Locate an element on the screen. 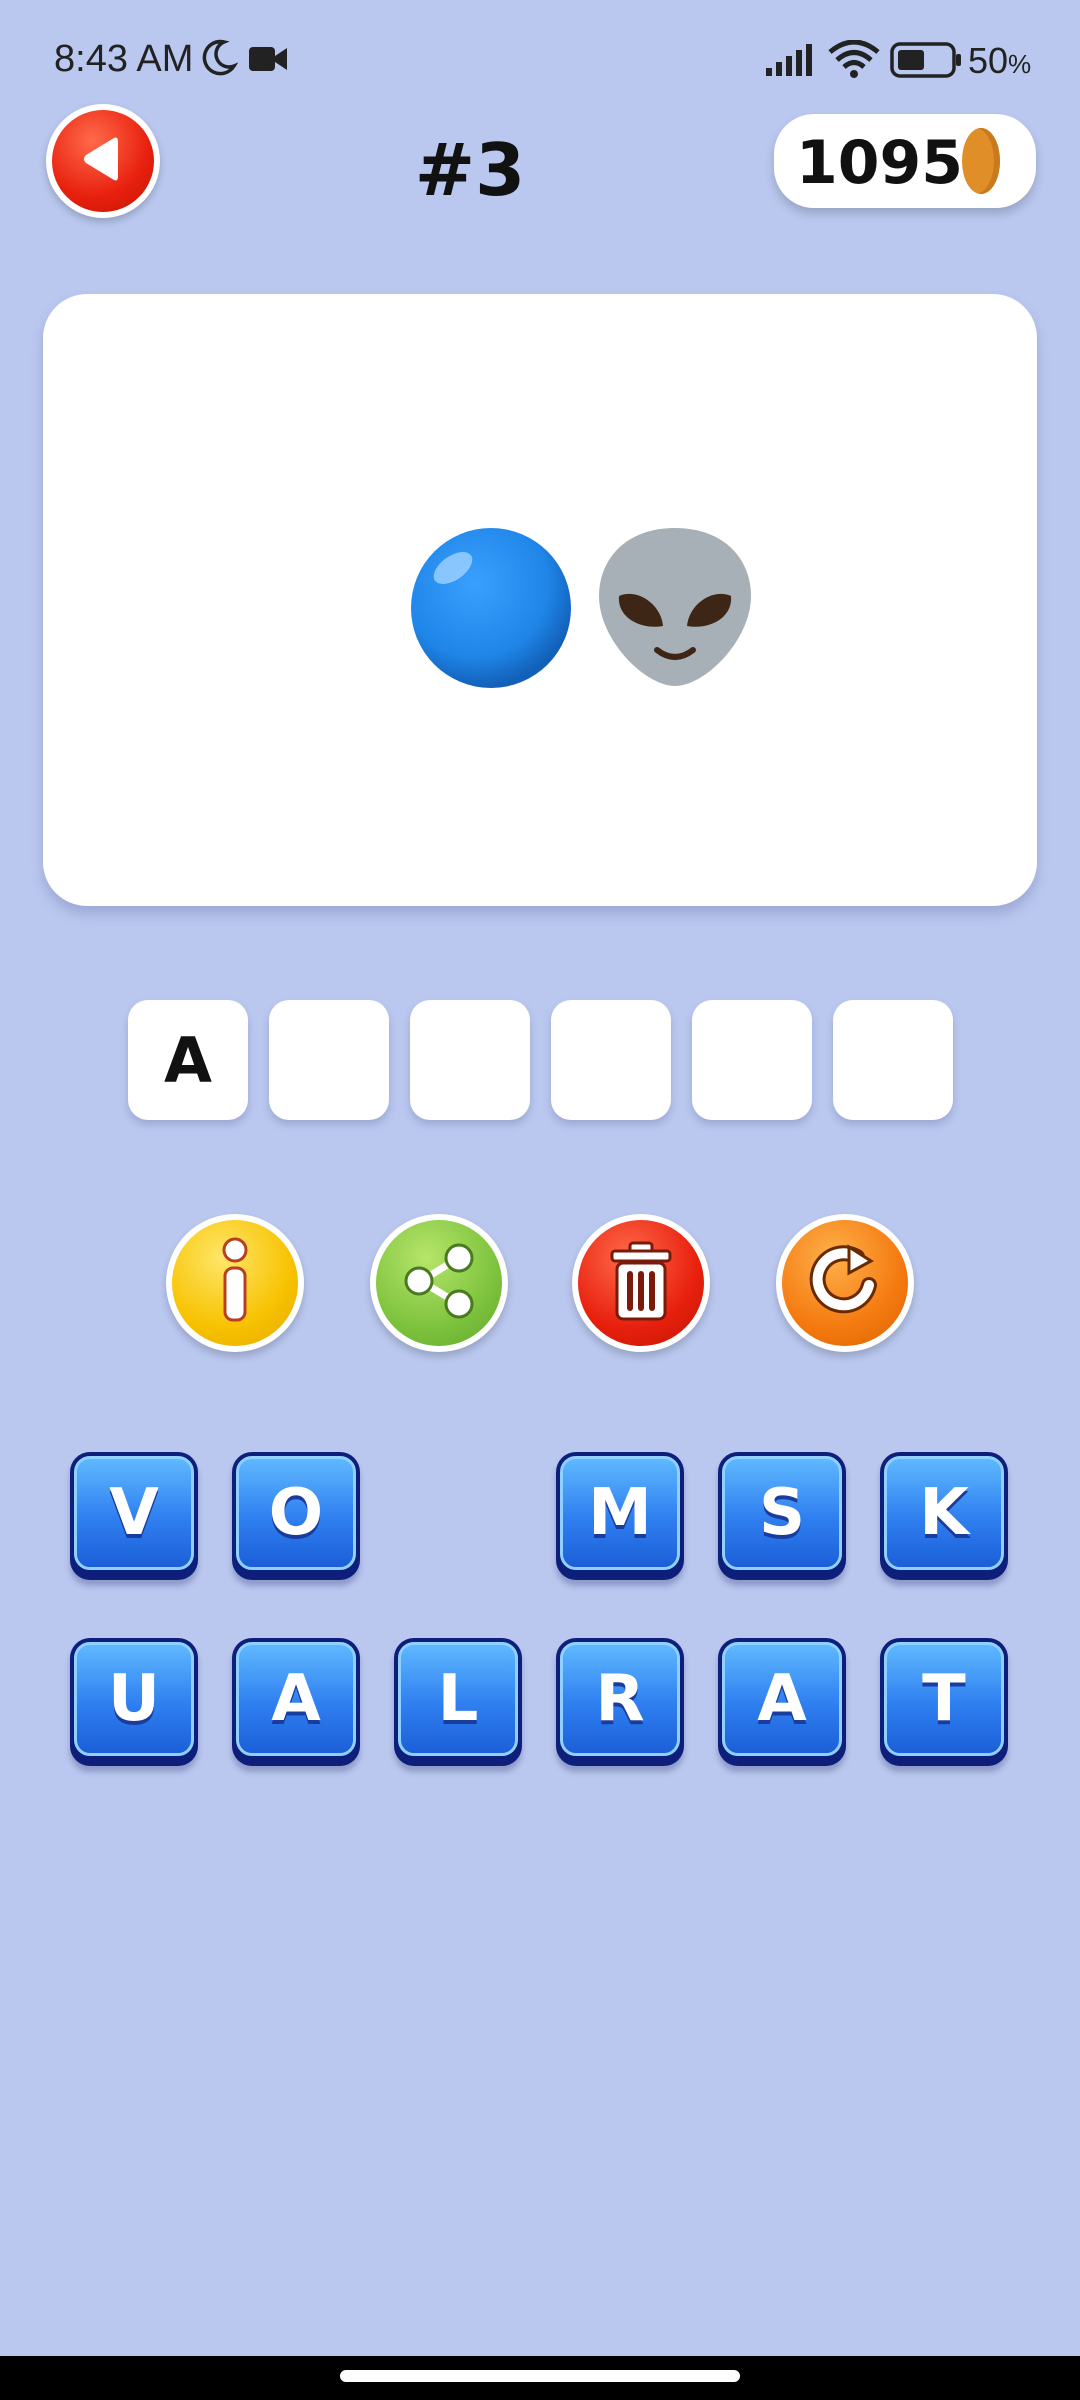 The image size is (1080, 2400). battery-icon is located at coordinates (926, 62).